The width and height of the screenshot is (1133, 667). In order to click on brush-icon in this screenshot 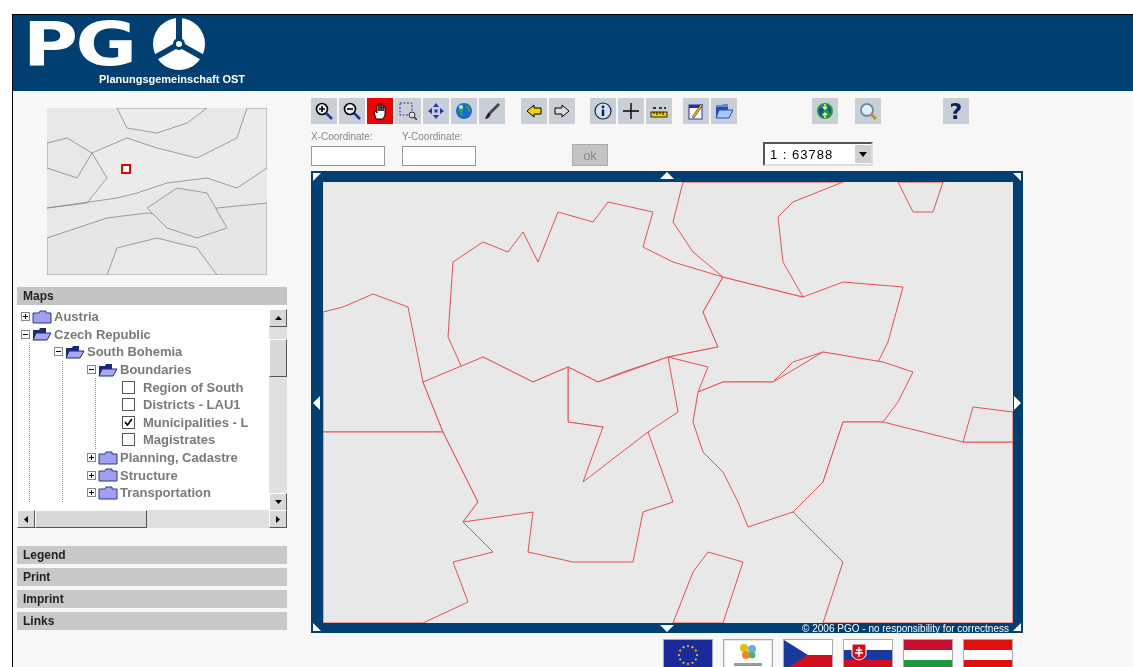, I will do `click(492, 111)`.